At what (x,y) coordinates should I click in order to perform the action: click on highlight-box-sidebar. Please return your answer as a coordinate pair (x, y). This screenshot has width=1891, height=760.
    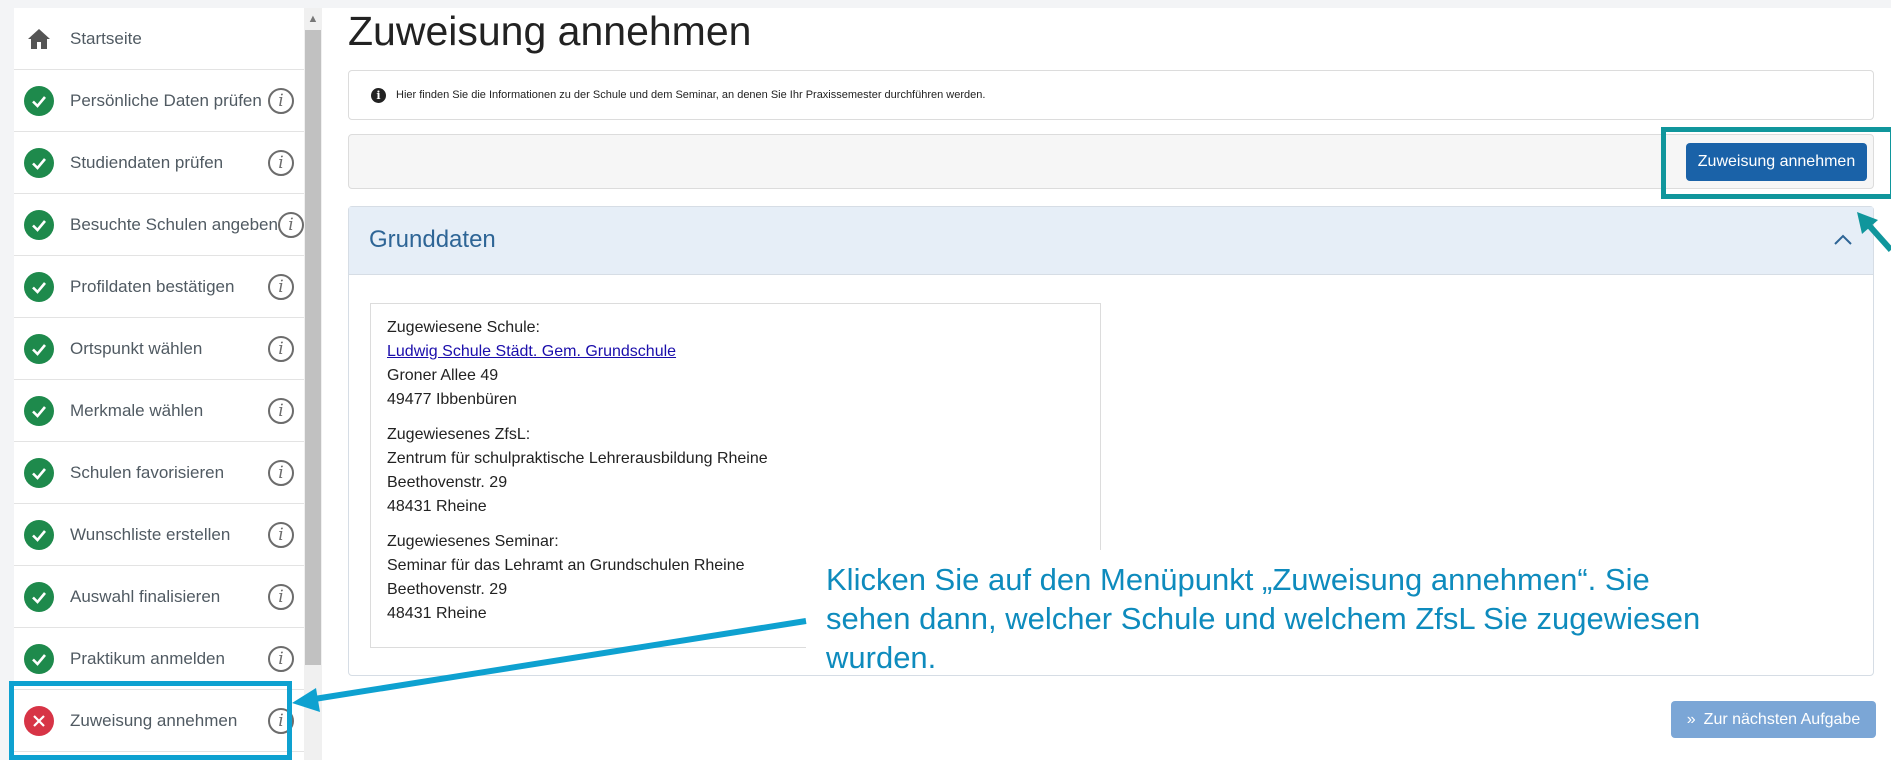
    Looking at the image, I should click on (150, 720).